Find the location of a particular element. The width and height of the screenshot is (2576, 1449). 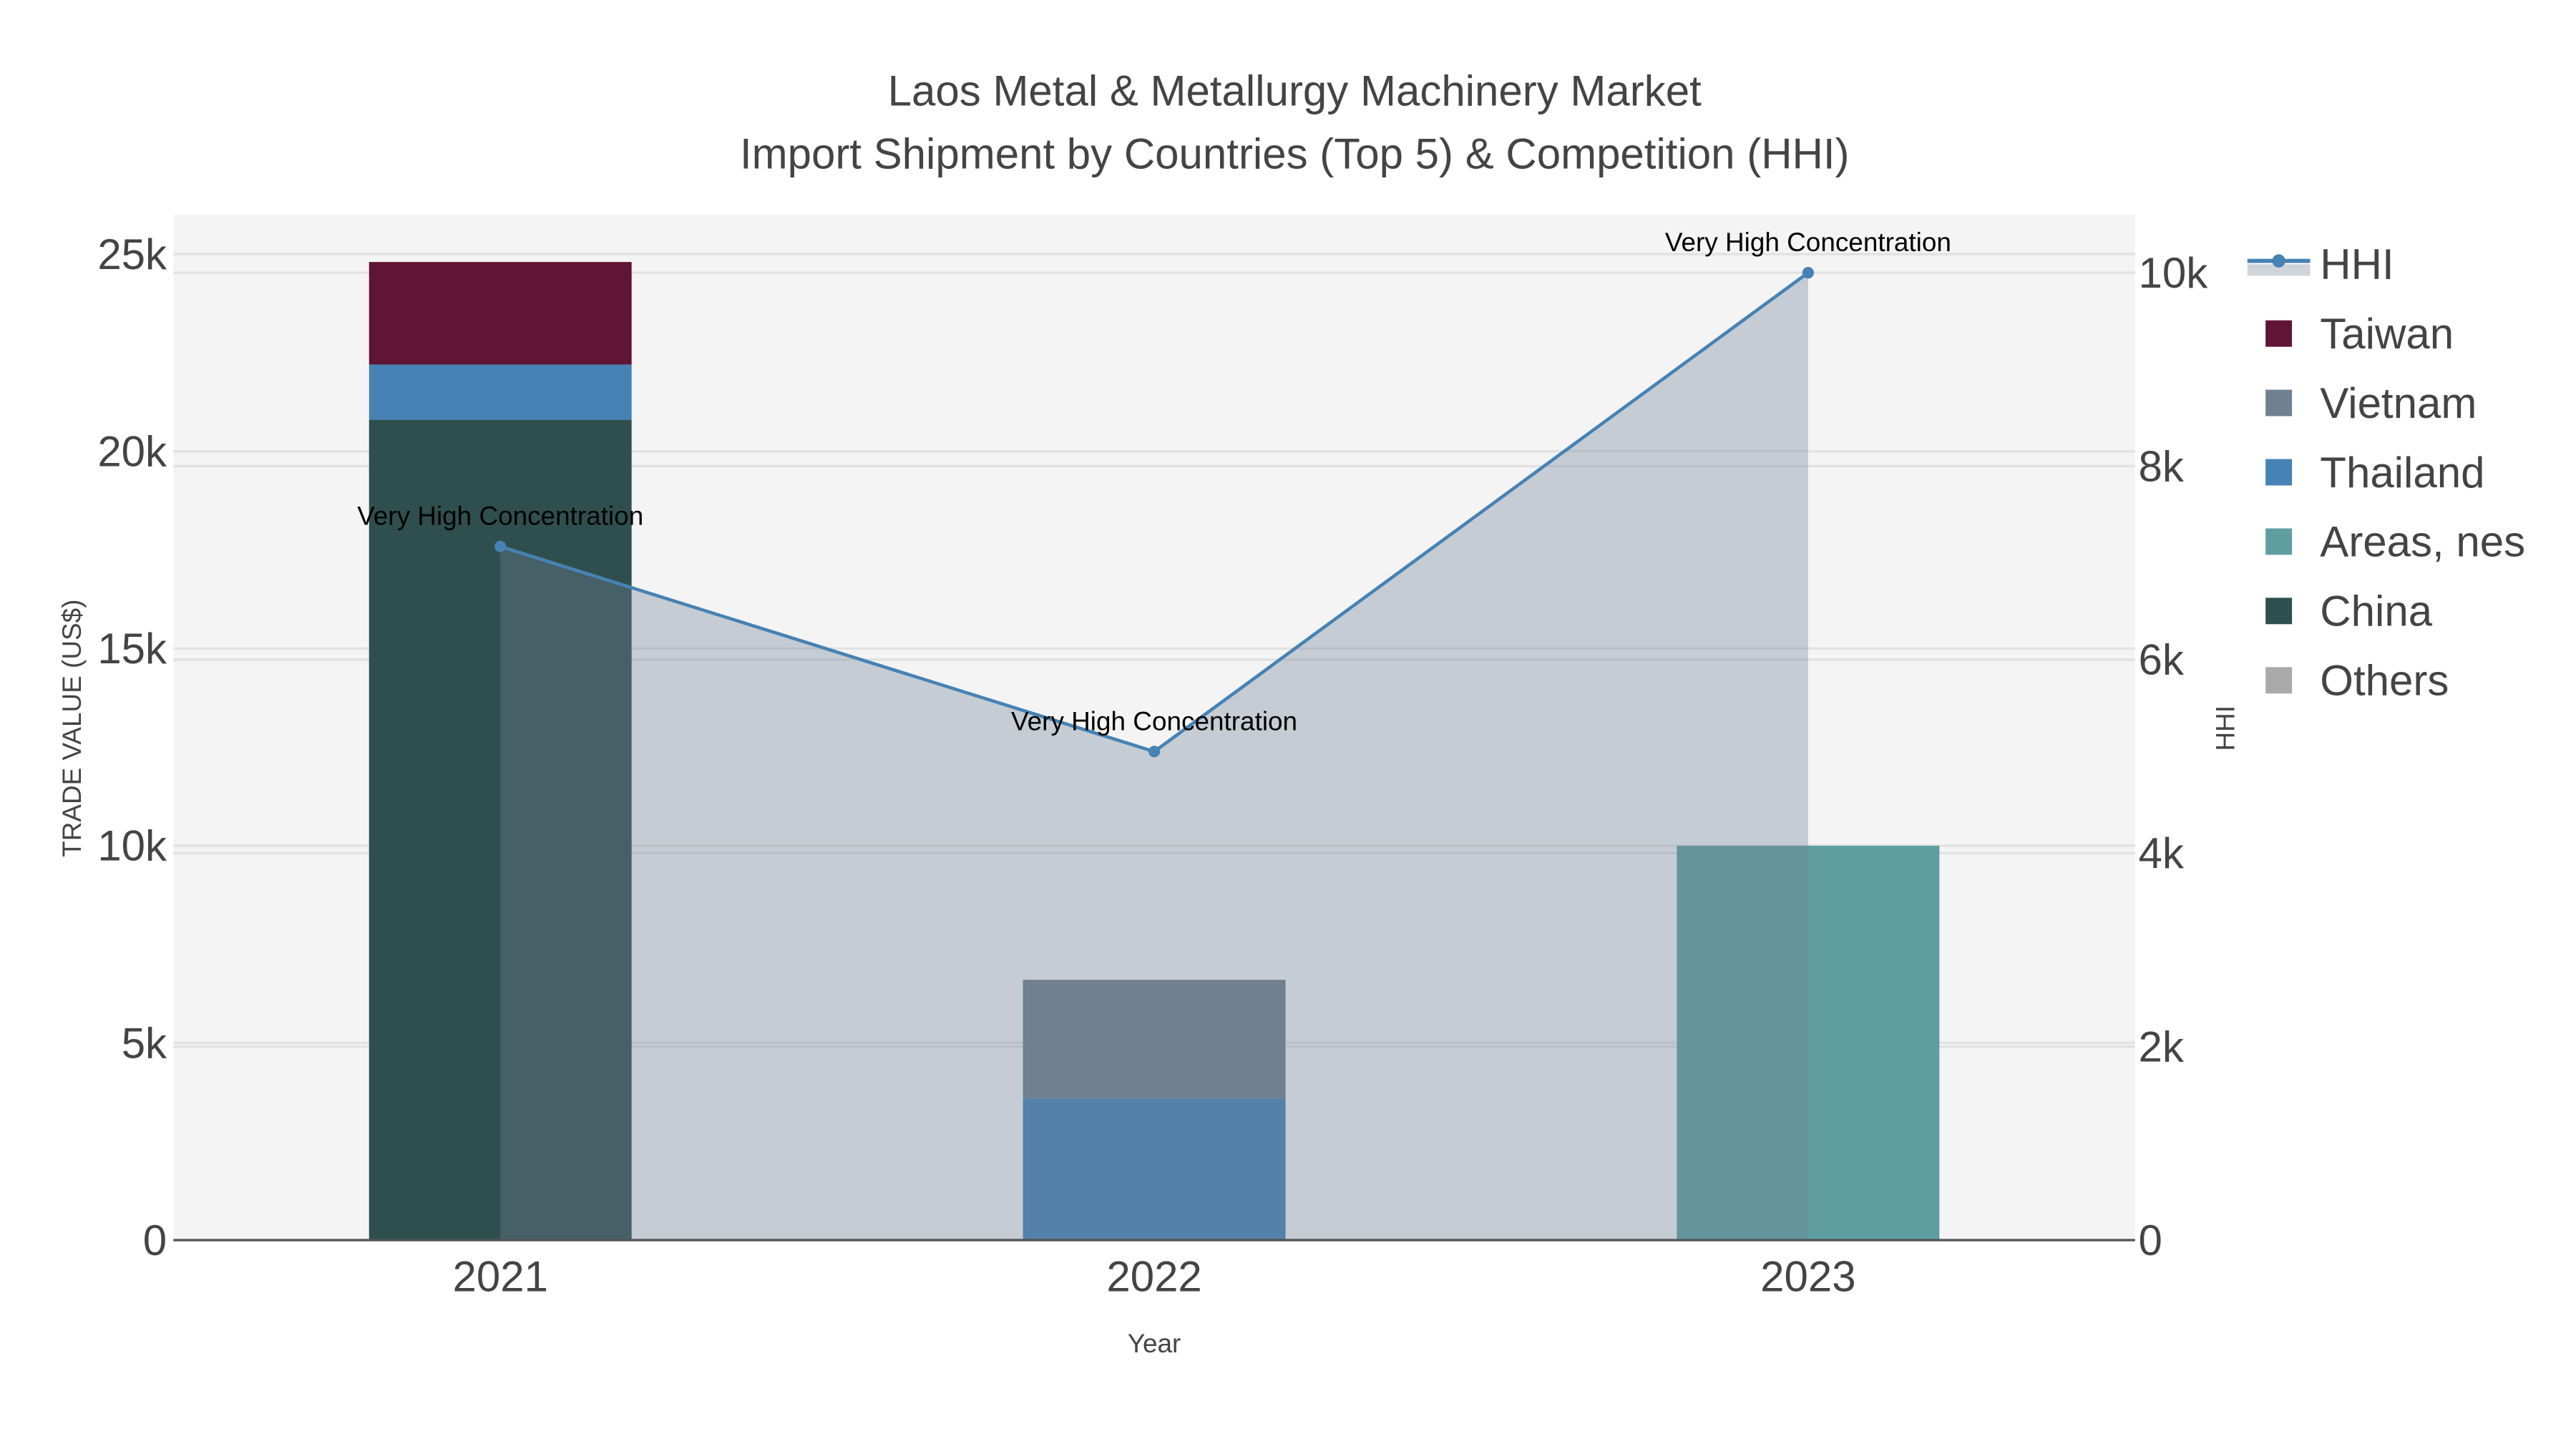

y-tick-label: 15k is located at coordinates (132, 649).